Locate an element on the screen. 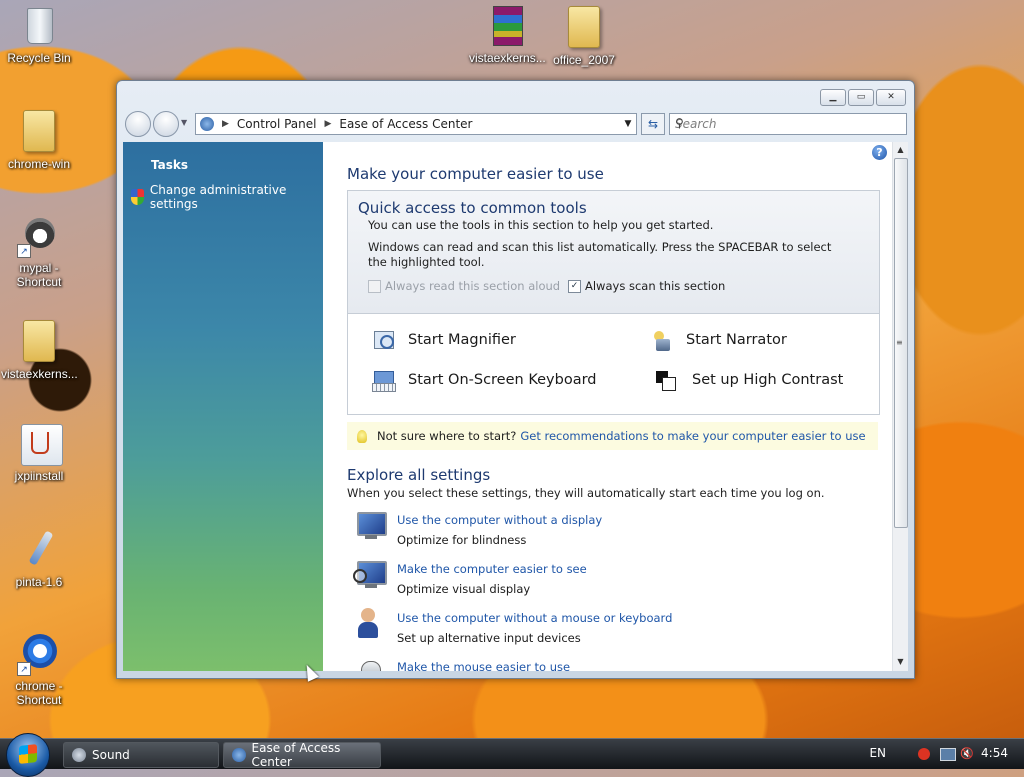 This screenshot has width=1024, height=777. monitor-magnifier-icon is located at coordinates (370, 575).